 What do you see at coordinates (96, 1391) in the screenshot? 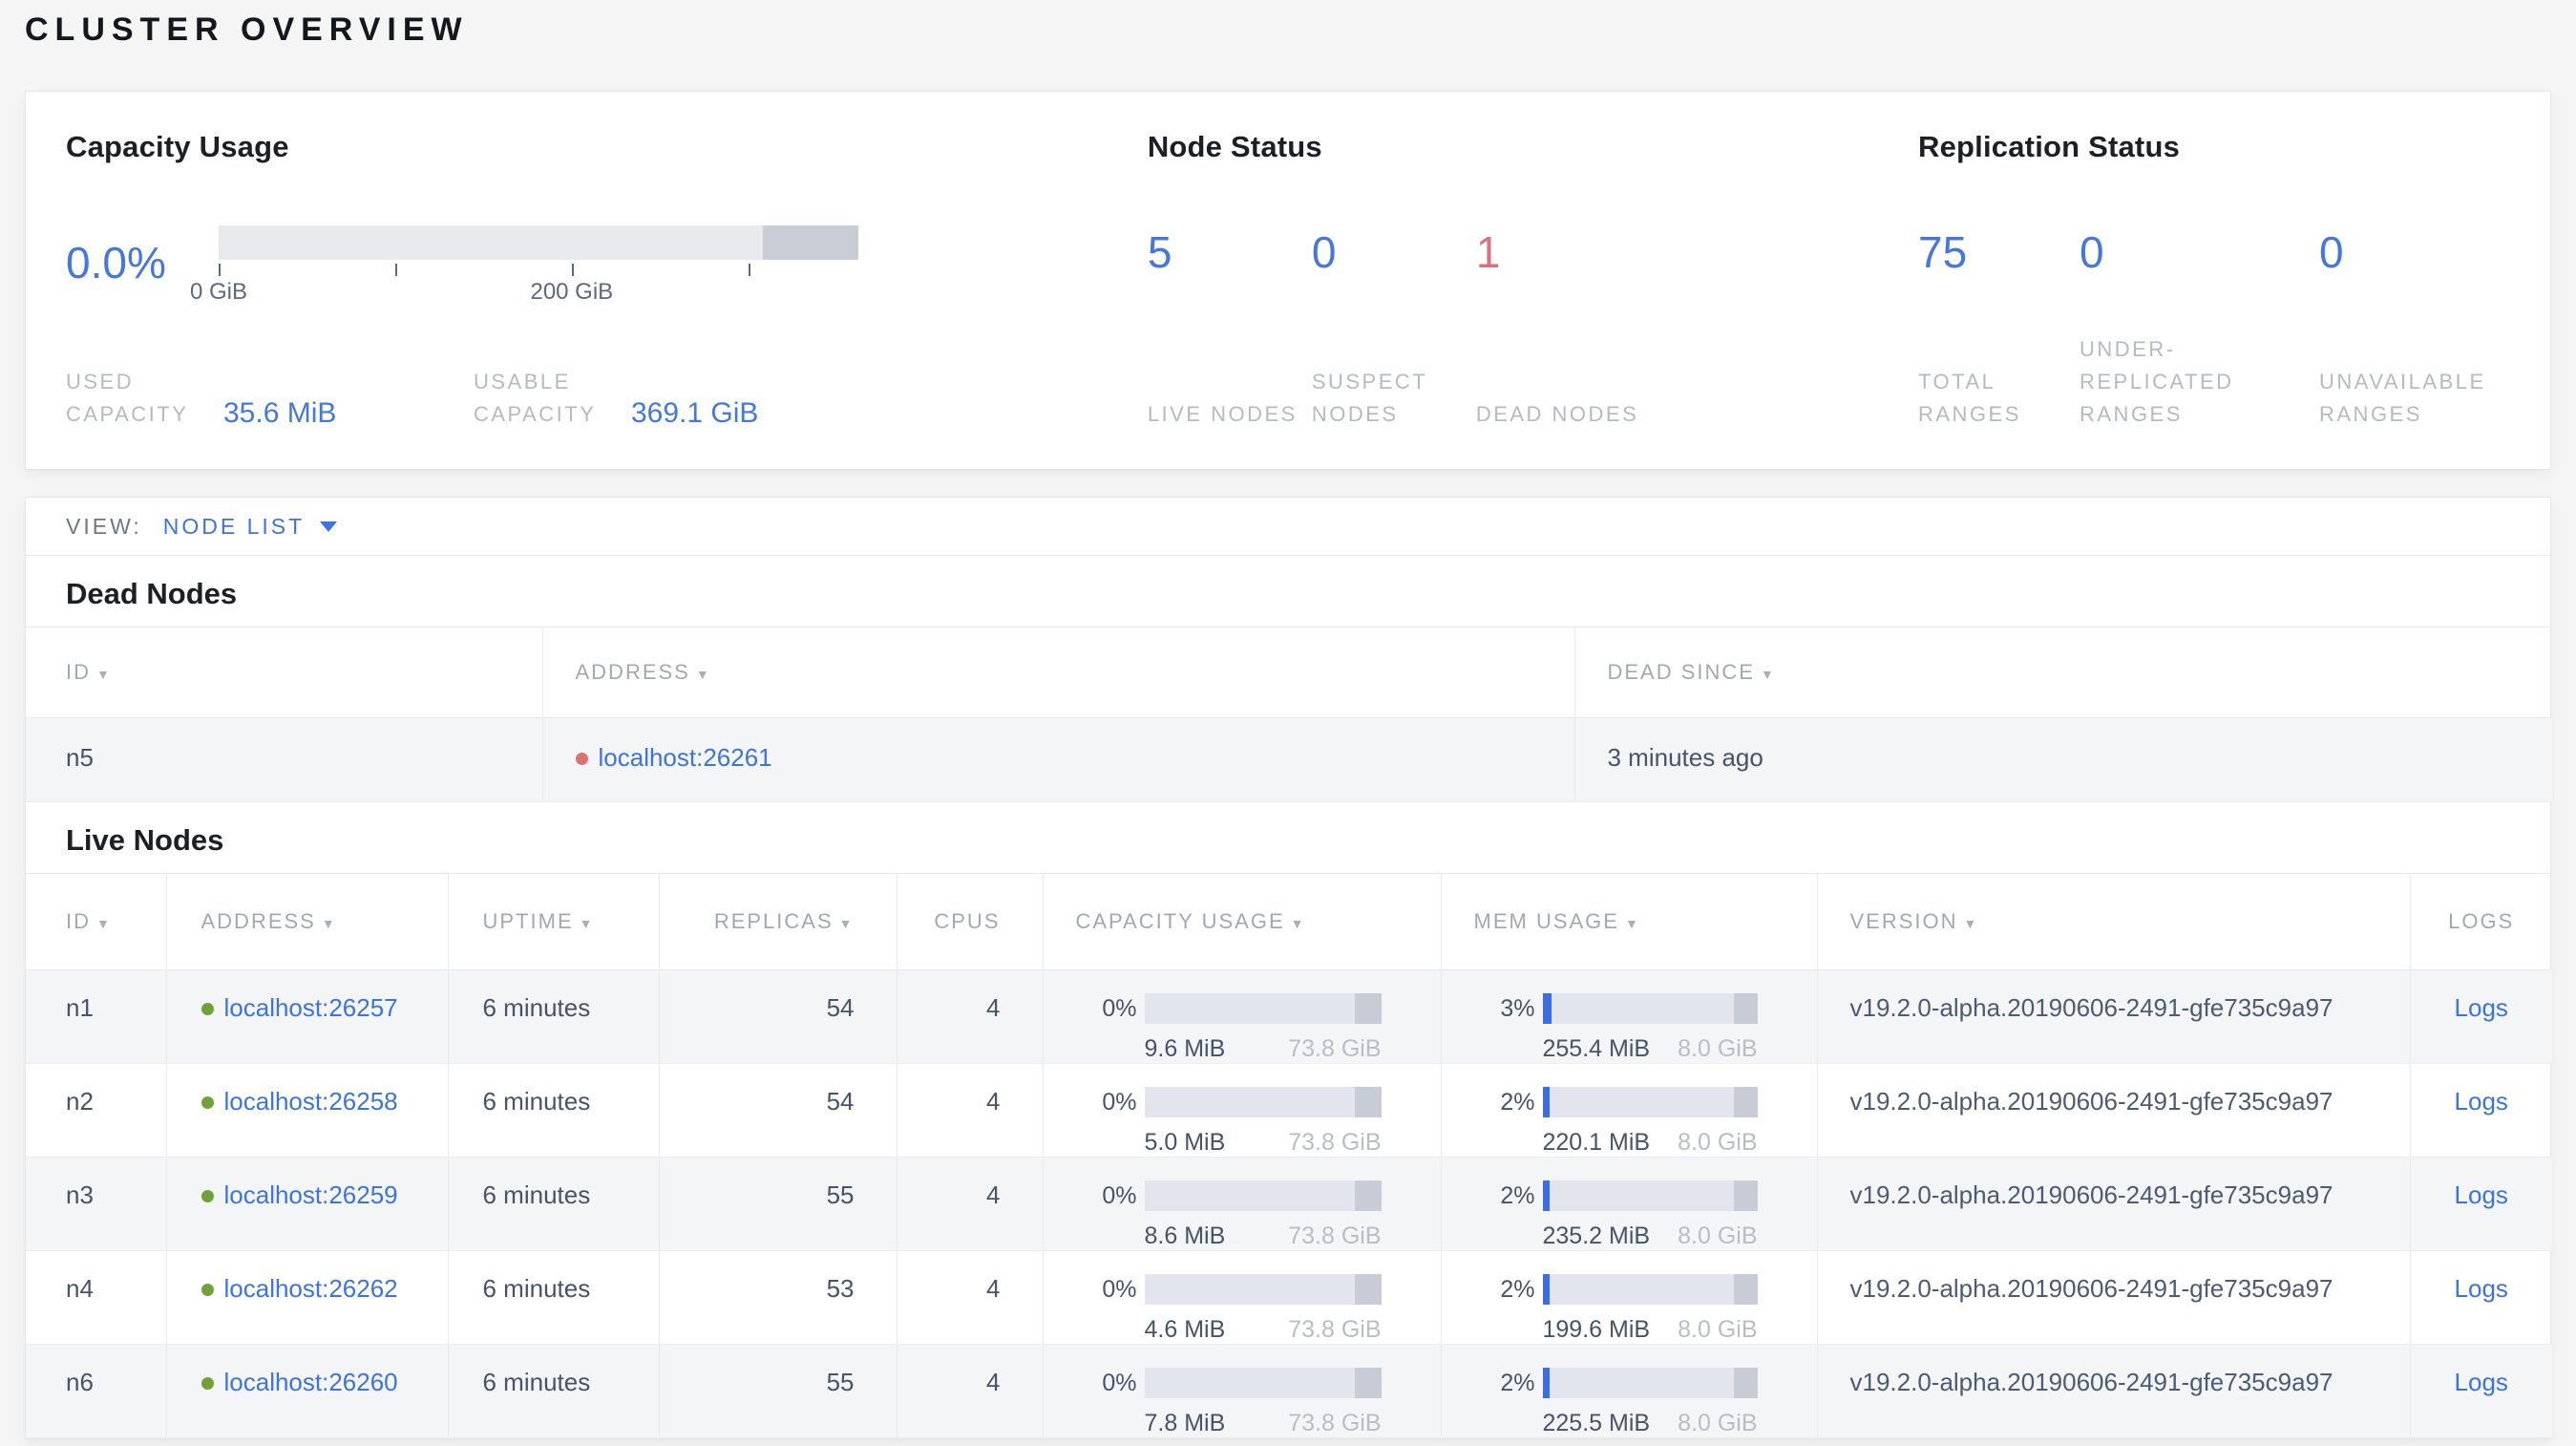
I see `node-id: n6` at bounding box center [96, 1391].